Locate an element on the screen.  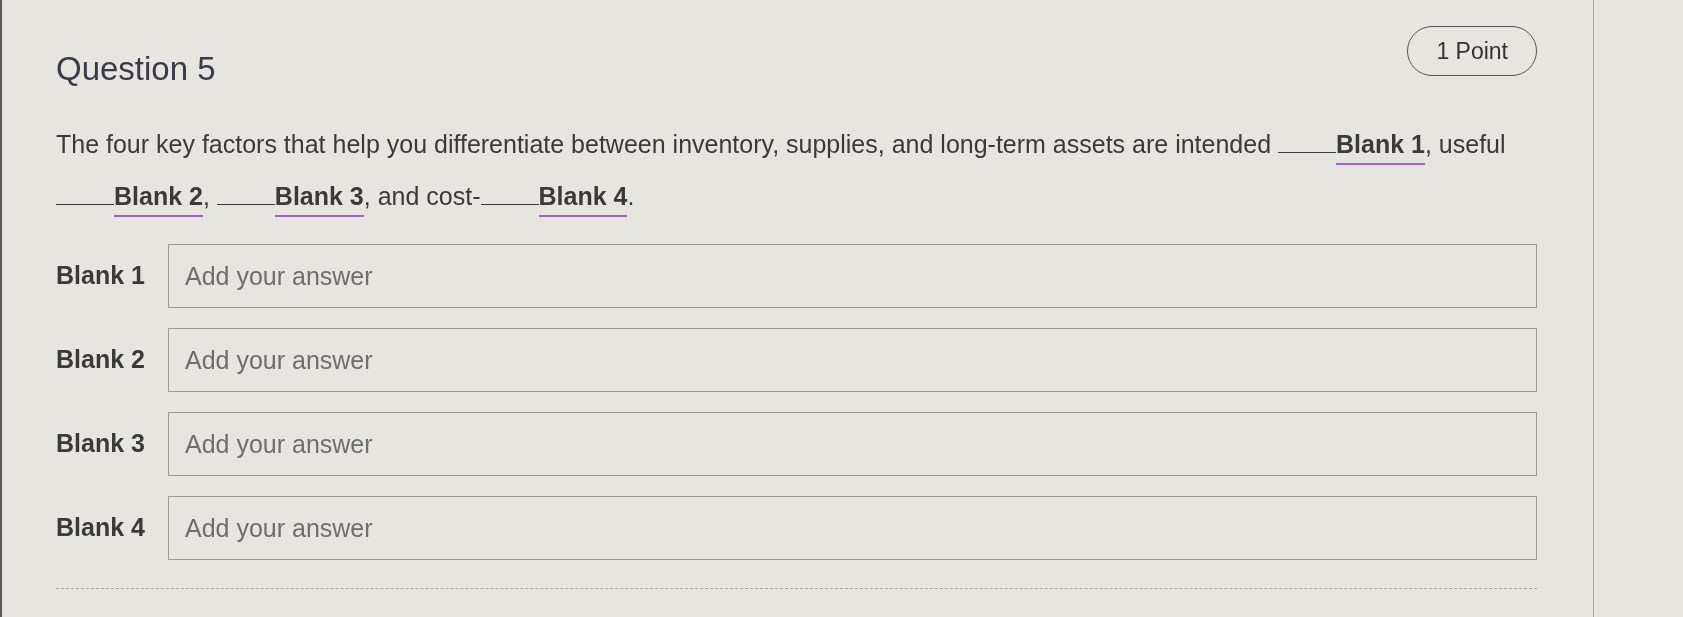
question-text: The four key factors that help you differentiate between inventory, supplies, and long-term assets are intended Blank 1, useful Blank 2, Blank 3, and cost- Blank 4. is located at coordinates (796, 170).